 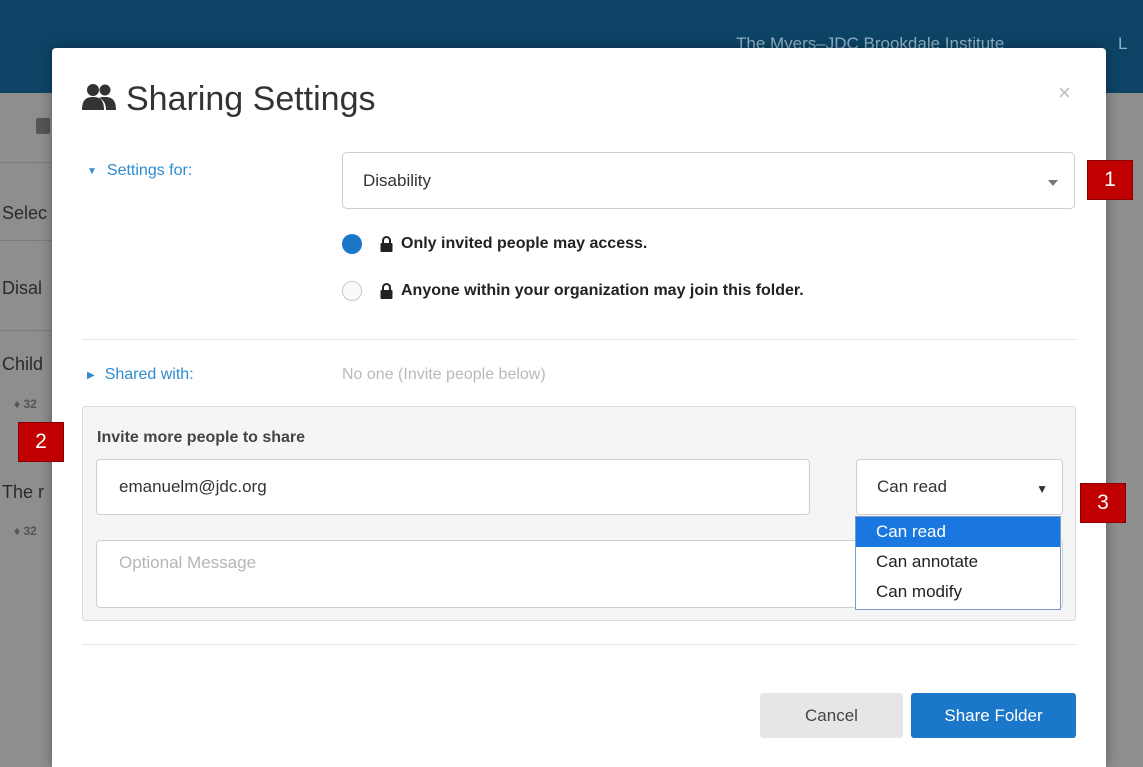 I want to click on callout-1: 1, so click(x=1110, y=180).